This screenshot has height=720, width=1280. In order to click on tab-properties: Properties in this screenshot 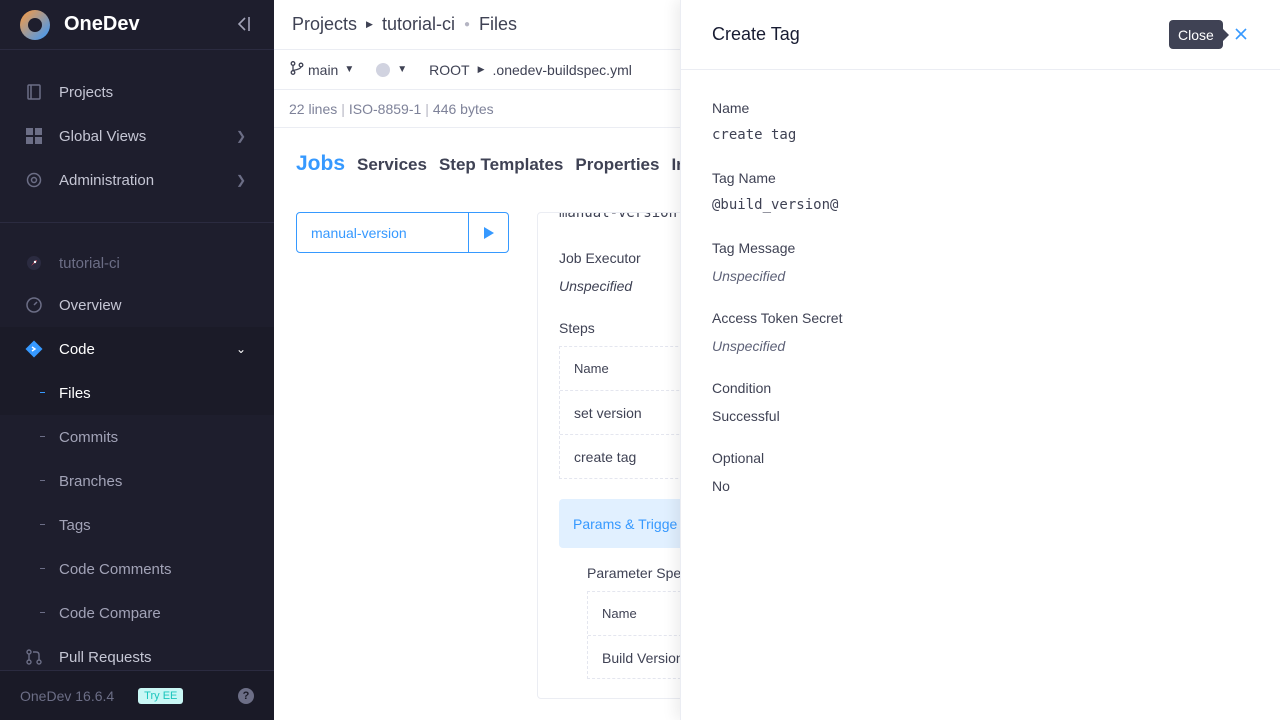, I will do `click(617, 165)`.